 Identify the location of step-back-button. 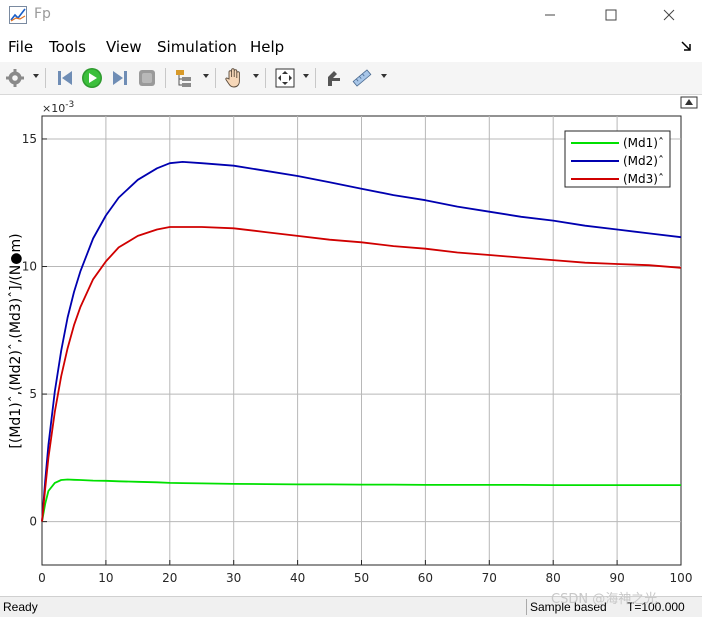
(65, 78).